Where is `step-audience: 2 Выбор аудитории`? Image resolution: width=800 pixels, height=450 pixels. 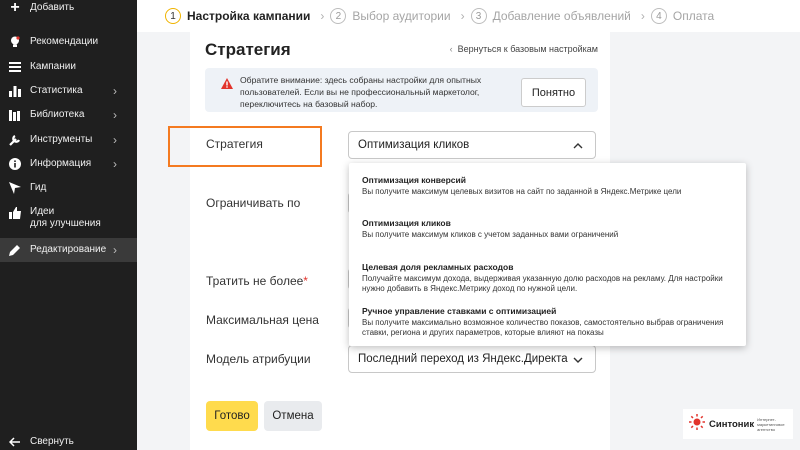
step-audience: 2 Выбор аудитории is located at coordinates (390, 16).